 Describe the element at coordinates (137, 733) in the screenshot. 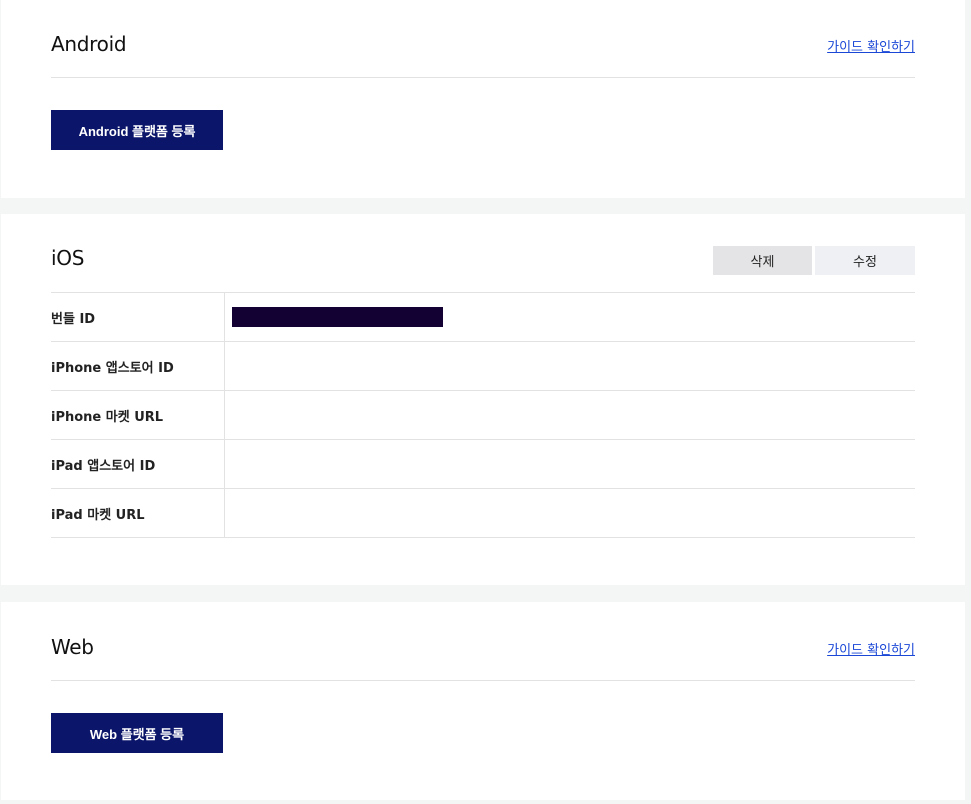

I see `web-register-button: Web 플랫폼 등록` at that location.